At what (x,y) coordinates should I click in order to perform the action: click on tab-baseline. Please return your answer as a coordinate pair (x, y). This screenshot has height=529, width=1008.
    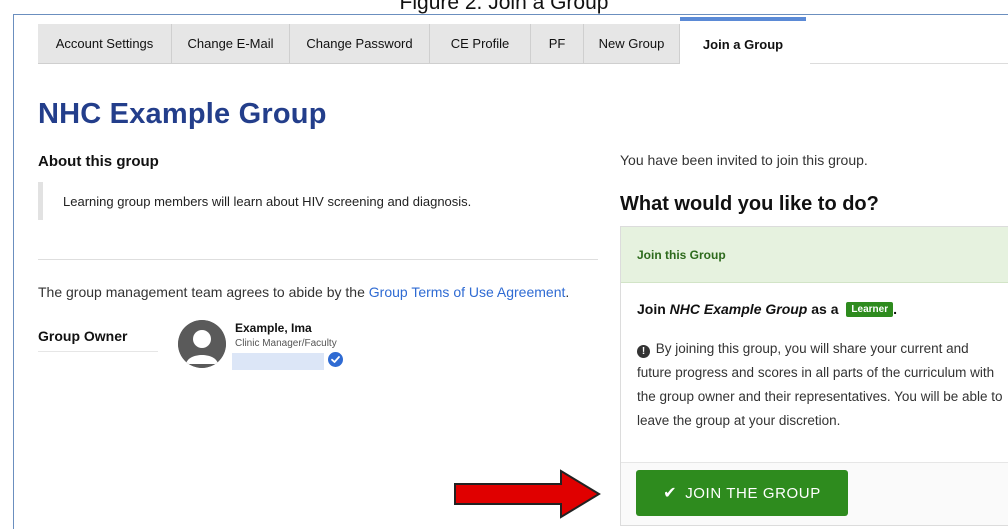
    Looking at the image, I should click on (909, 63).